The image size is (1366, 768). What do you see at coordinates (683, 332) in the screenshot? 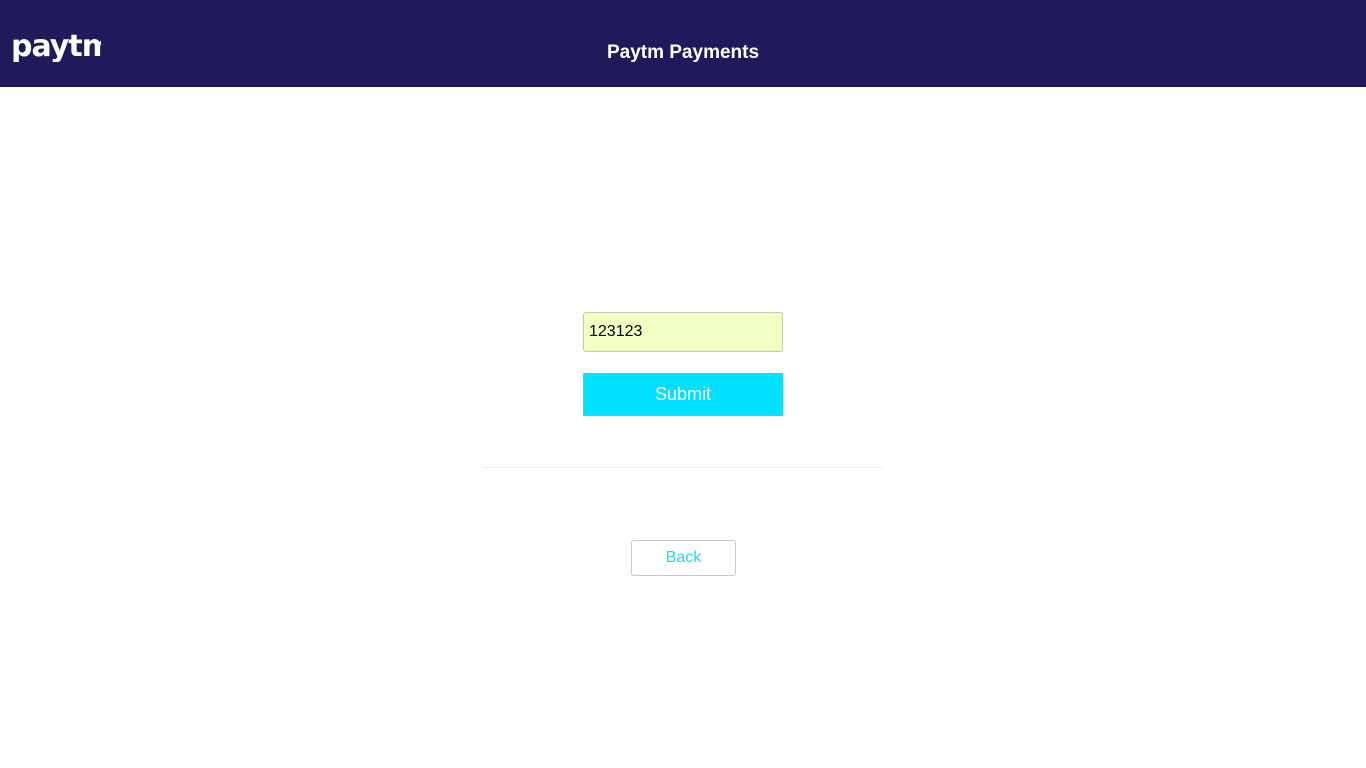
I see `otp-input` at bounding box center [683, 332].